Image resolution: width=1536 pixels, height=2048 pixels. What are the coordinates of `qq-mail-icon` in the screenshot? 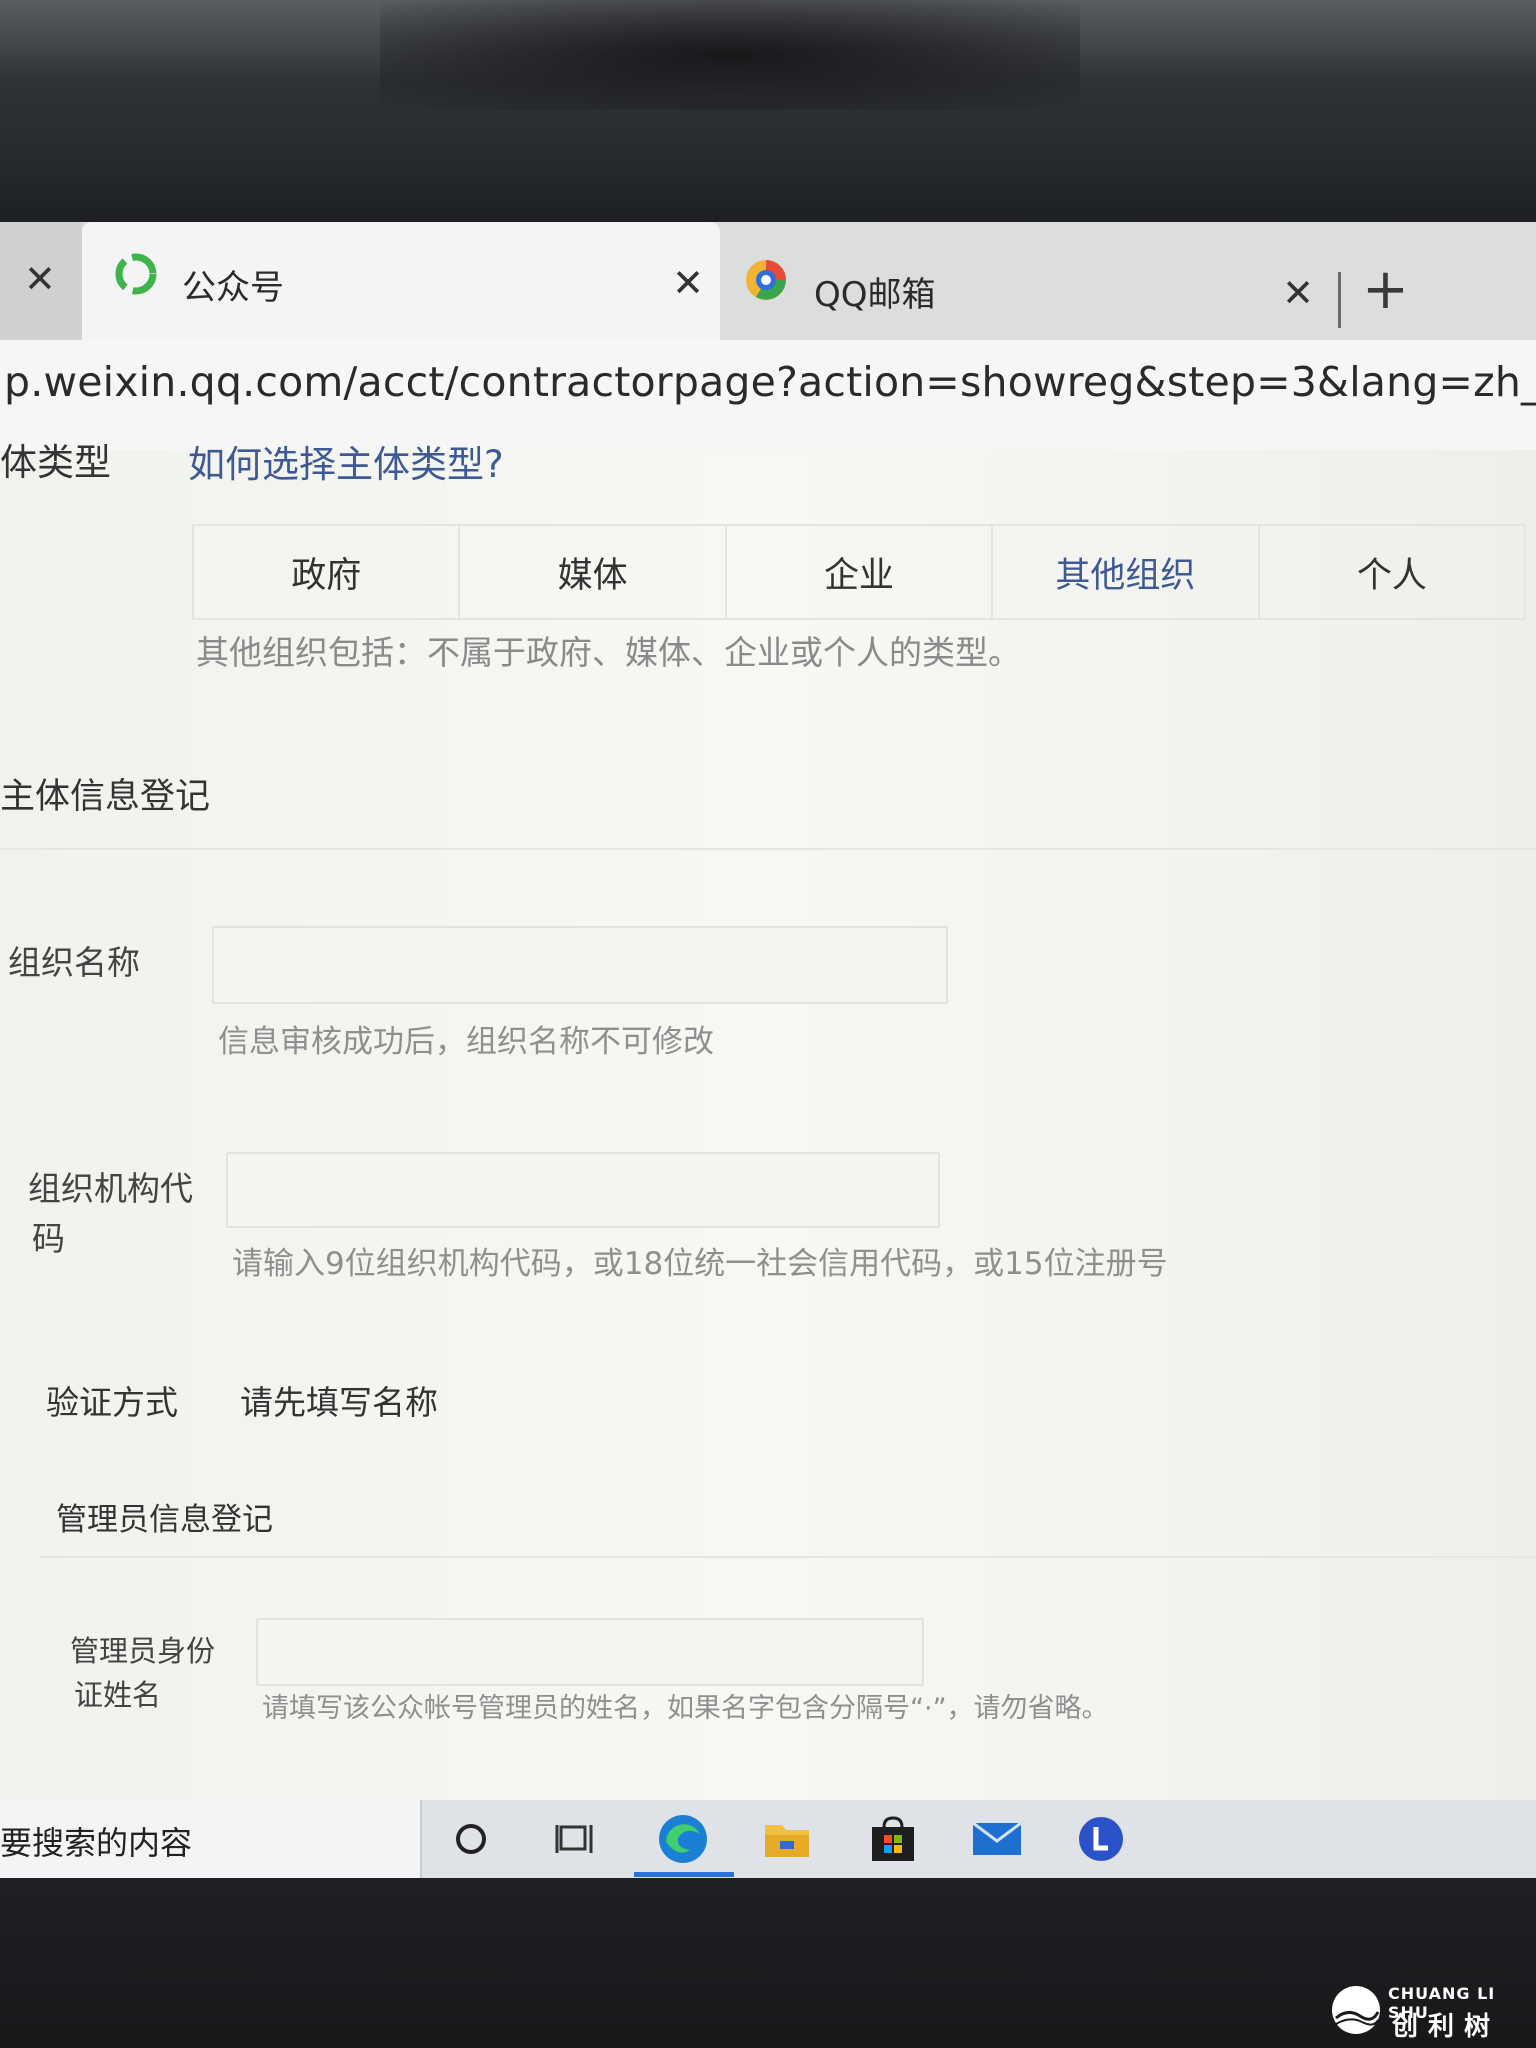 It's located at (766, 280).